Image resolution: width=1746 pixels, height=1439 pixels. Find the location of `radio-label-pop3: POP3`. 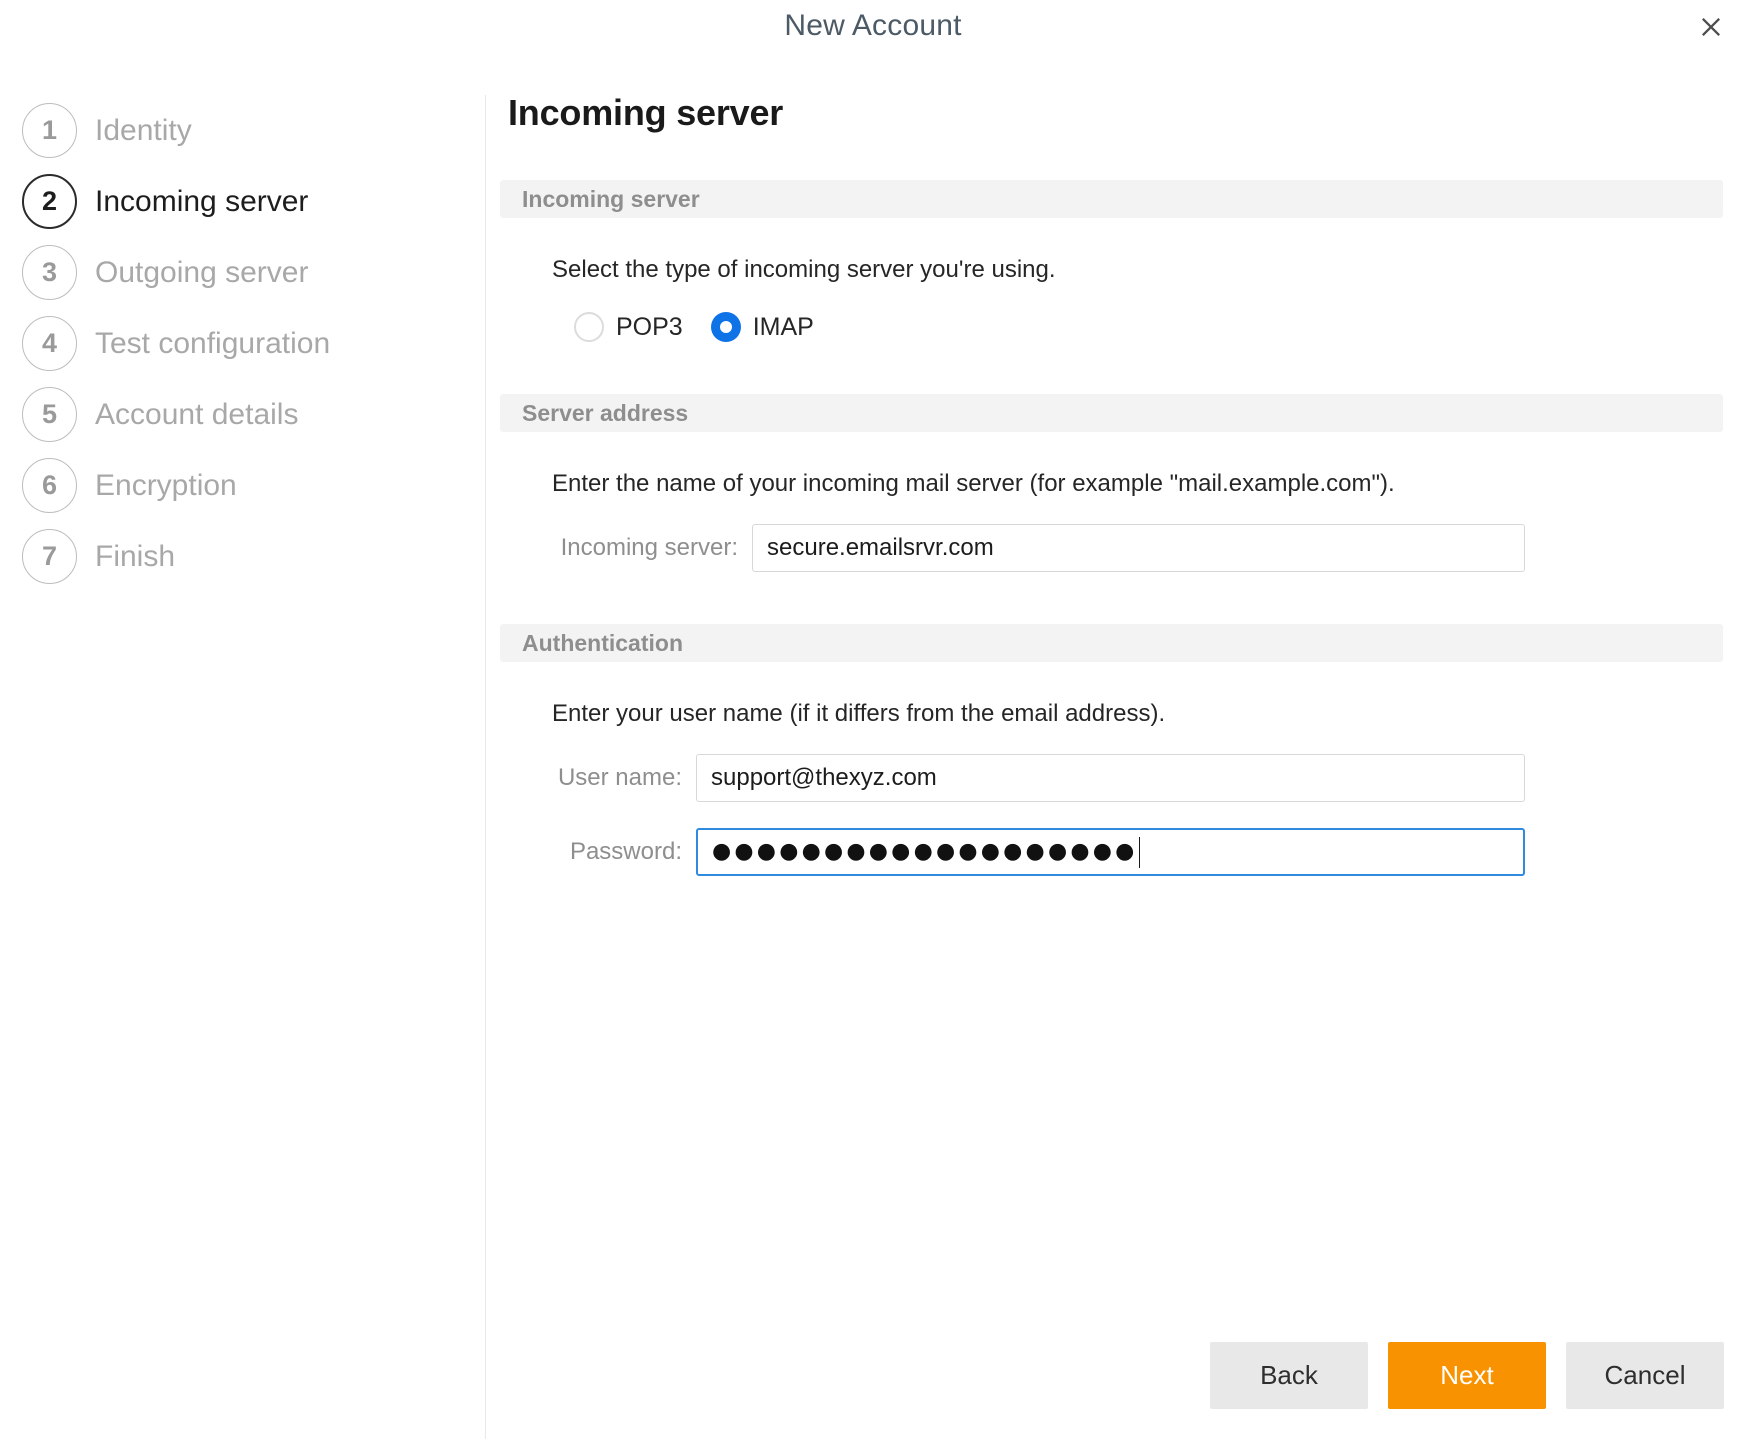

radio-label-pop3: POP3 is located at coordinates (649, 326).